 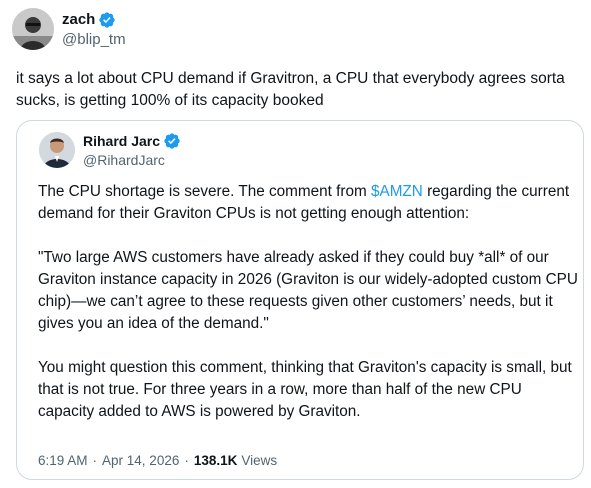 What do you see at coordinates (78, 19) in the screenshot?
I see `author-display-name: zach` at bounding box center [78, 19].